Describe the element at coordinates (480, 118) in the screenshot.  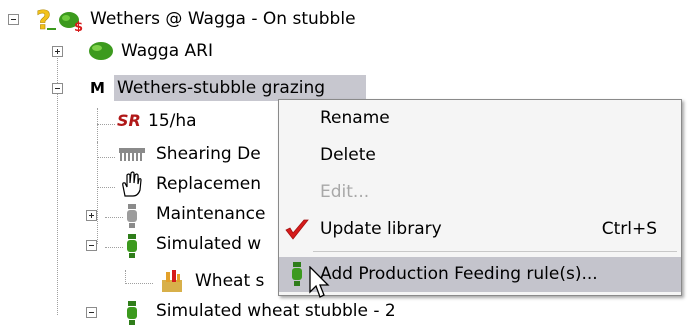
I see `menu-item-rename: Rename` at that location.